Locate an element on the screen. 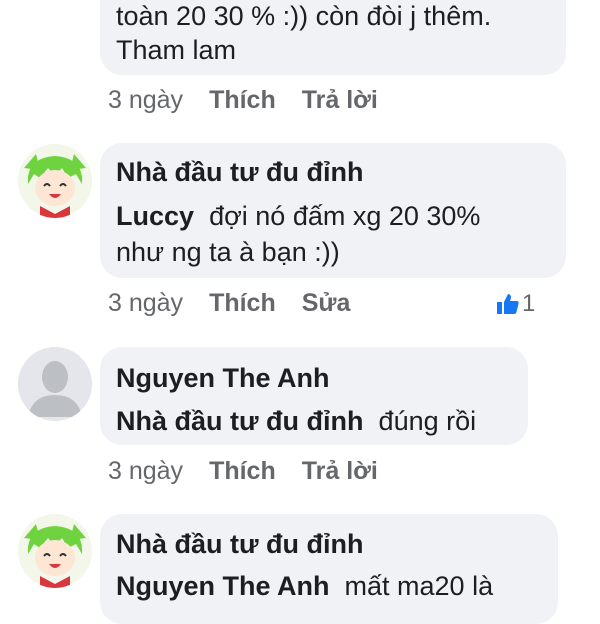 This screenshot has height=624, width=600. like-count: 1 is located at coordinates (529, 303).